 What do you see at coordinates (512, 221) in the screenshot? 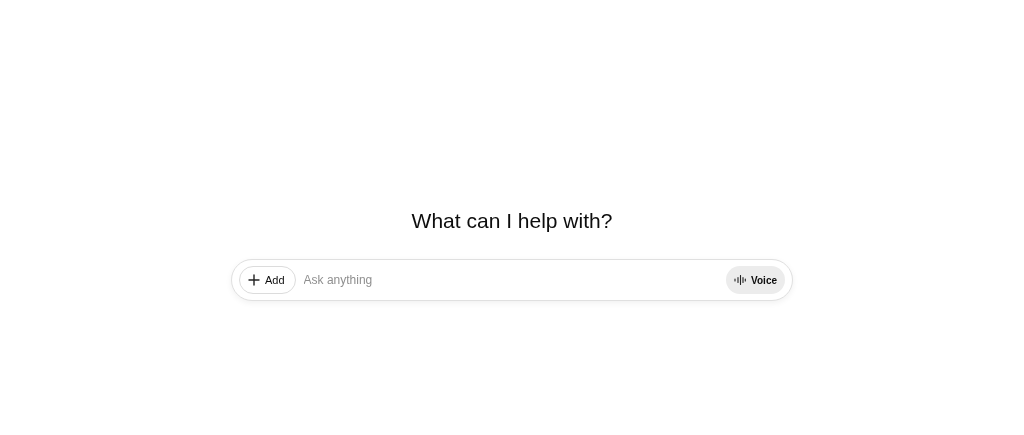
I see `heading: What can I help with?` at bounding box center [512, 221].